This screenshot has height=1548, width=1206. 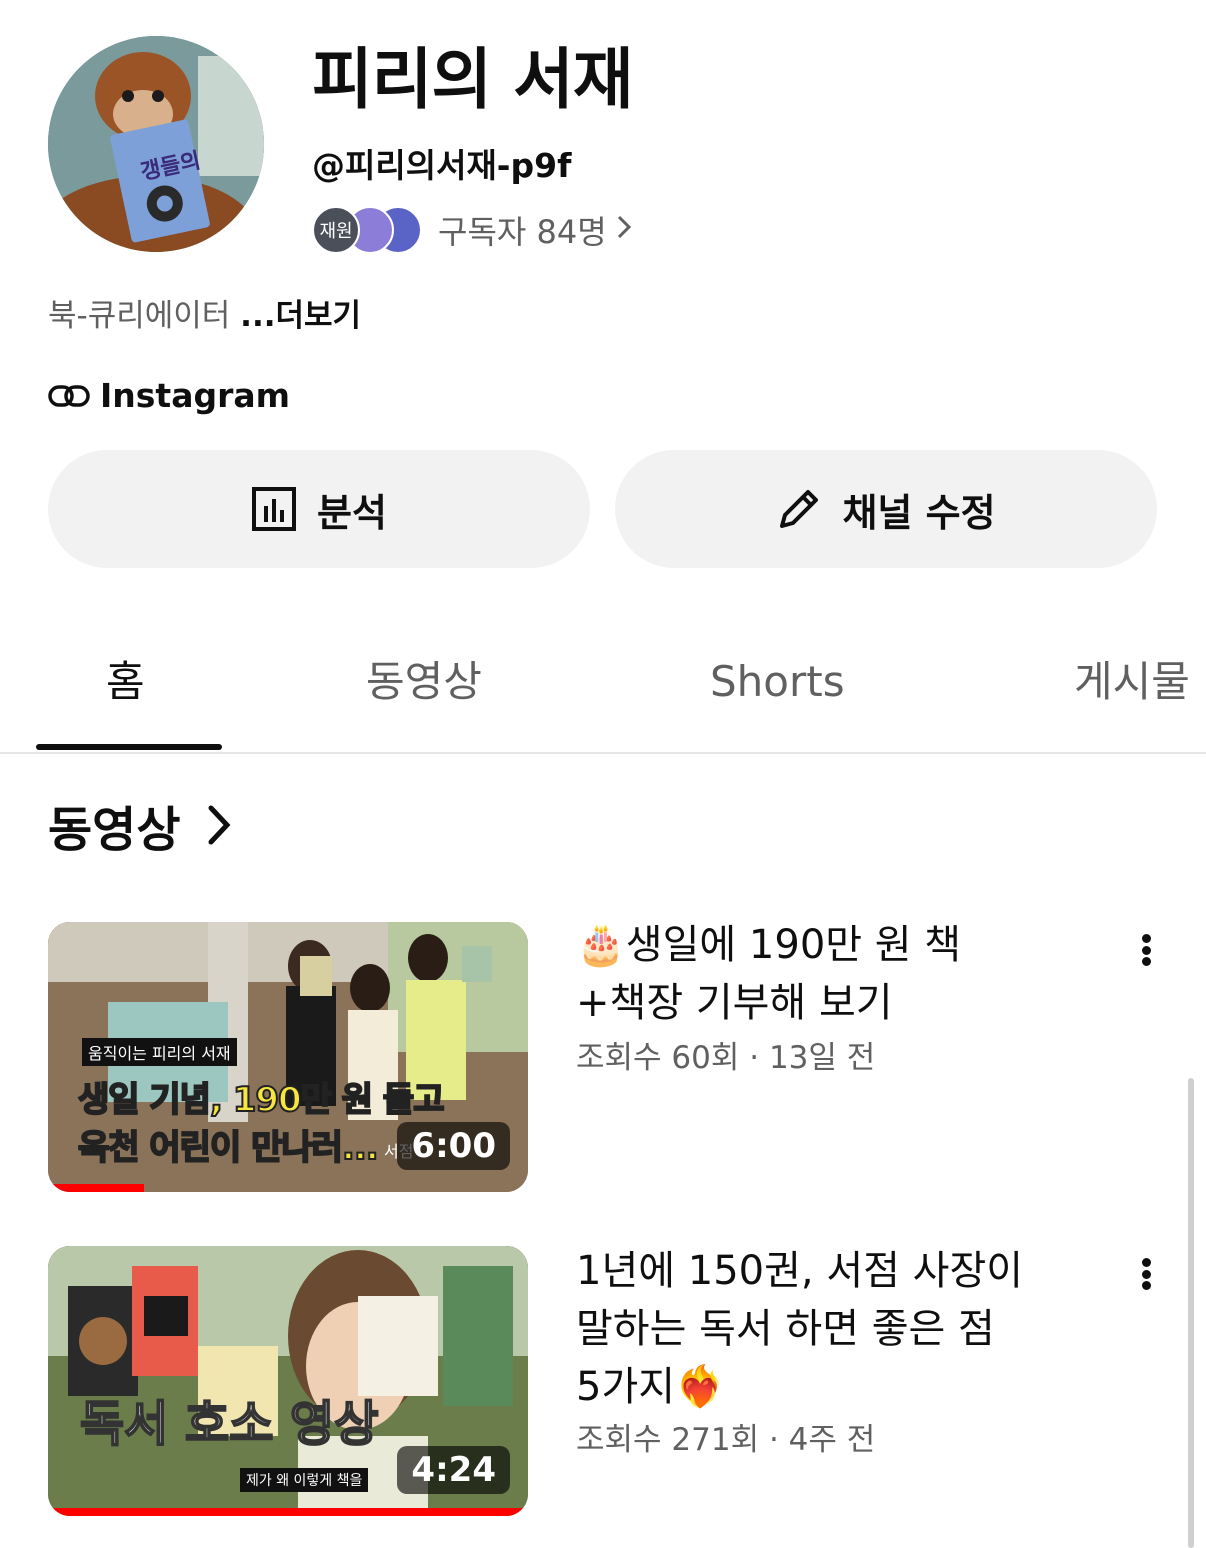 What do you see at coordinates (304, 1480) in the screenshot?
I see `thumbnail-subtitle: 제가 왜 이렇게 책을` at bounding box center [304, 1480].